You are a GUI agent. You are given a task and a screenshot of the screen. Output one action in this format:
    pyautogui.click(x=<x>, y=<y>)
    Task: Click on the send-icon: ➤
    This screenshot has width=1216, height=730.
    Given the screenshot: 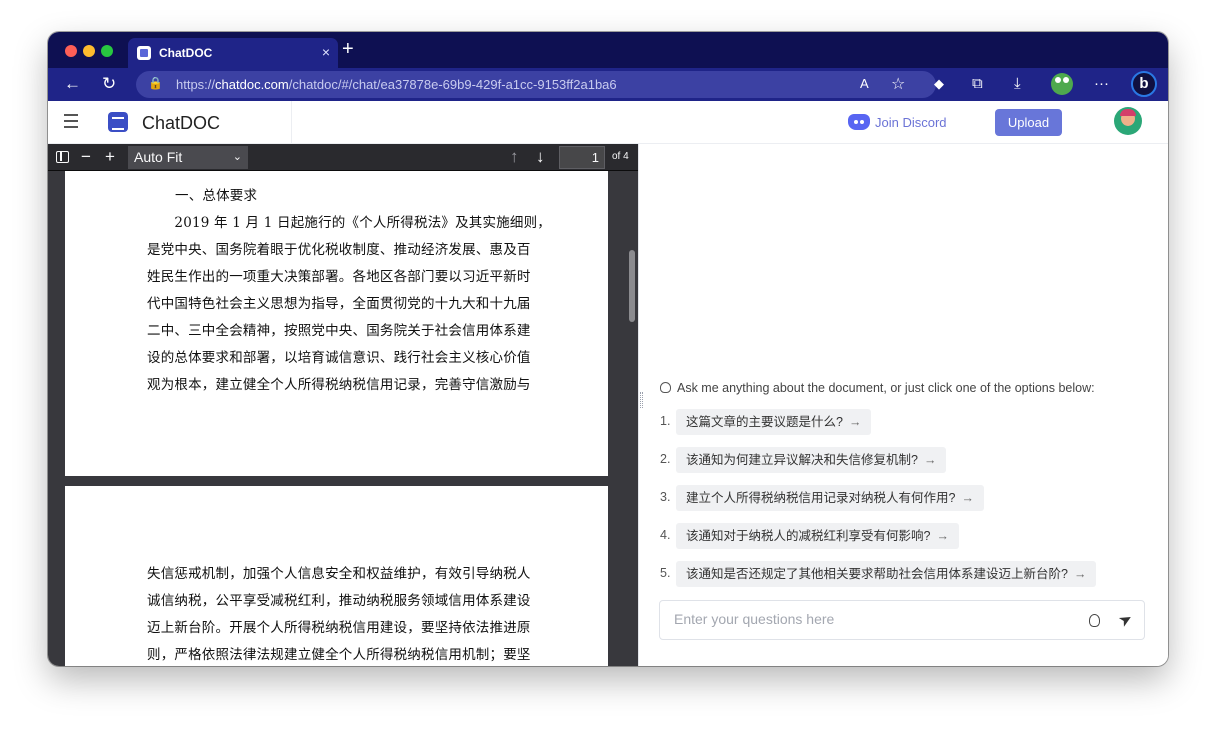 What is the action you would take?
    pyautogui.click(x=1125, y=620)
    